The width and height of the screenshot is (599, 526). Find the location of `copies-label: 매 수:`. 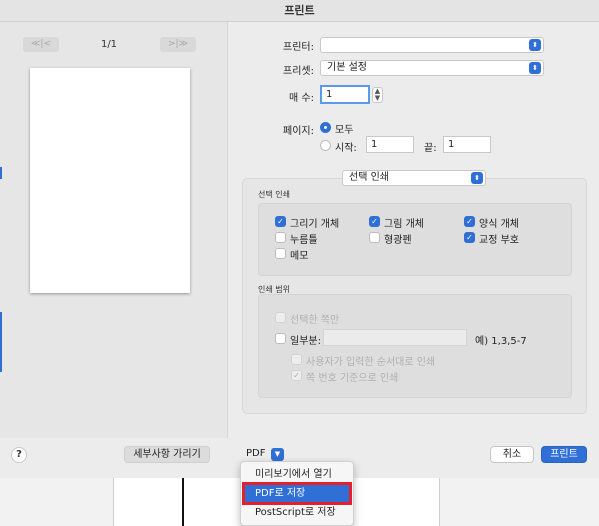

copies-label: 매 수: is located at coordinates (301, 98).